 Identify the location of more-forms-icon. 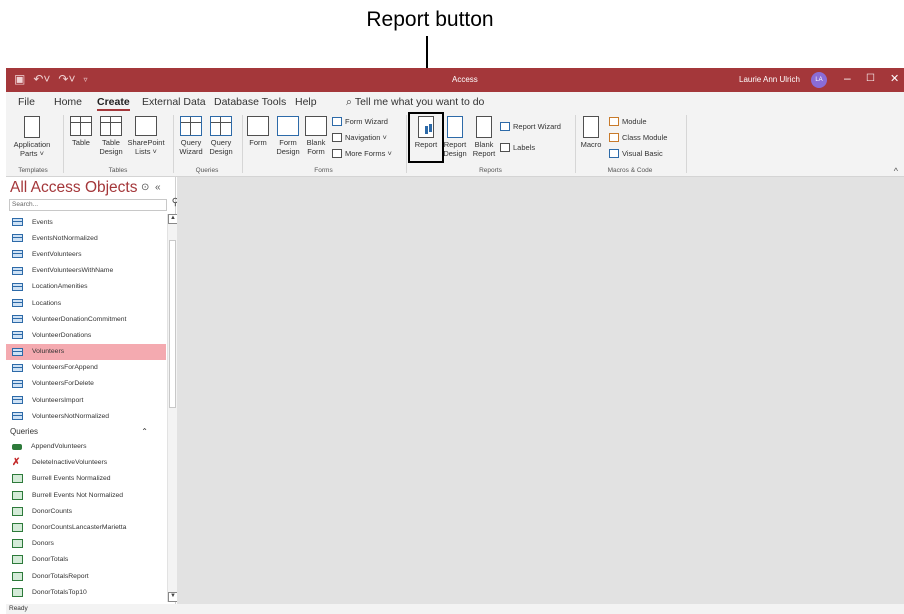
(337, 153).